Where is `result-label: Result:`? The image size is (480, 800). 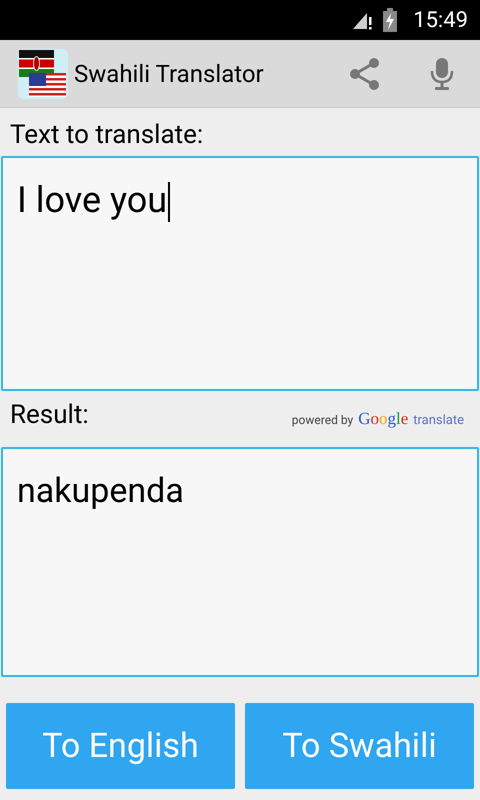 result-label: Result: is located at coordinates (49, 415).